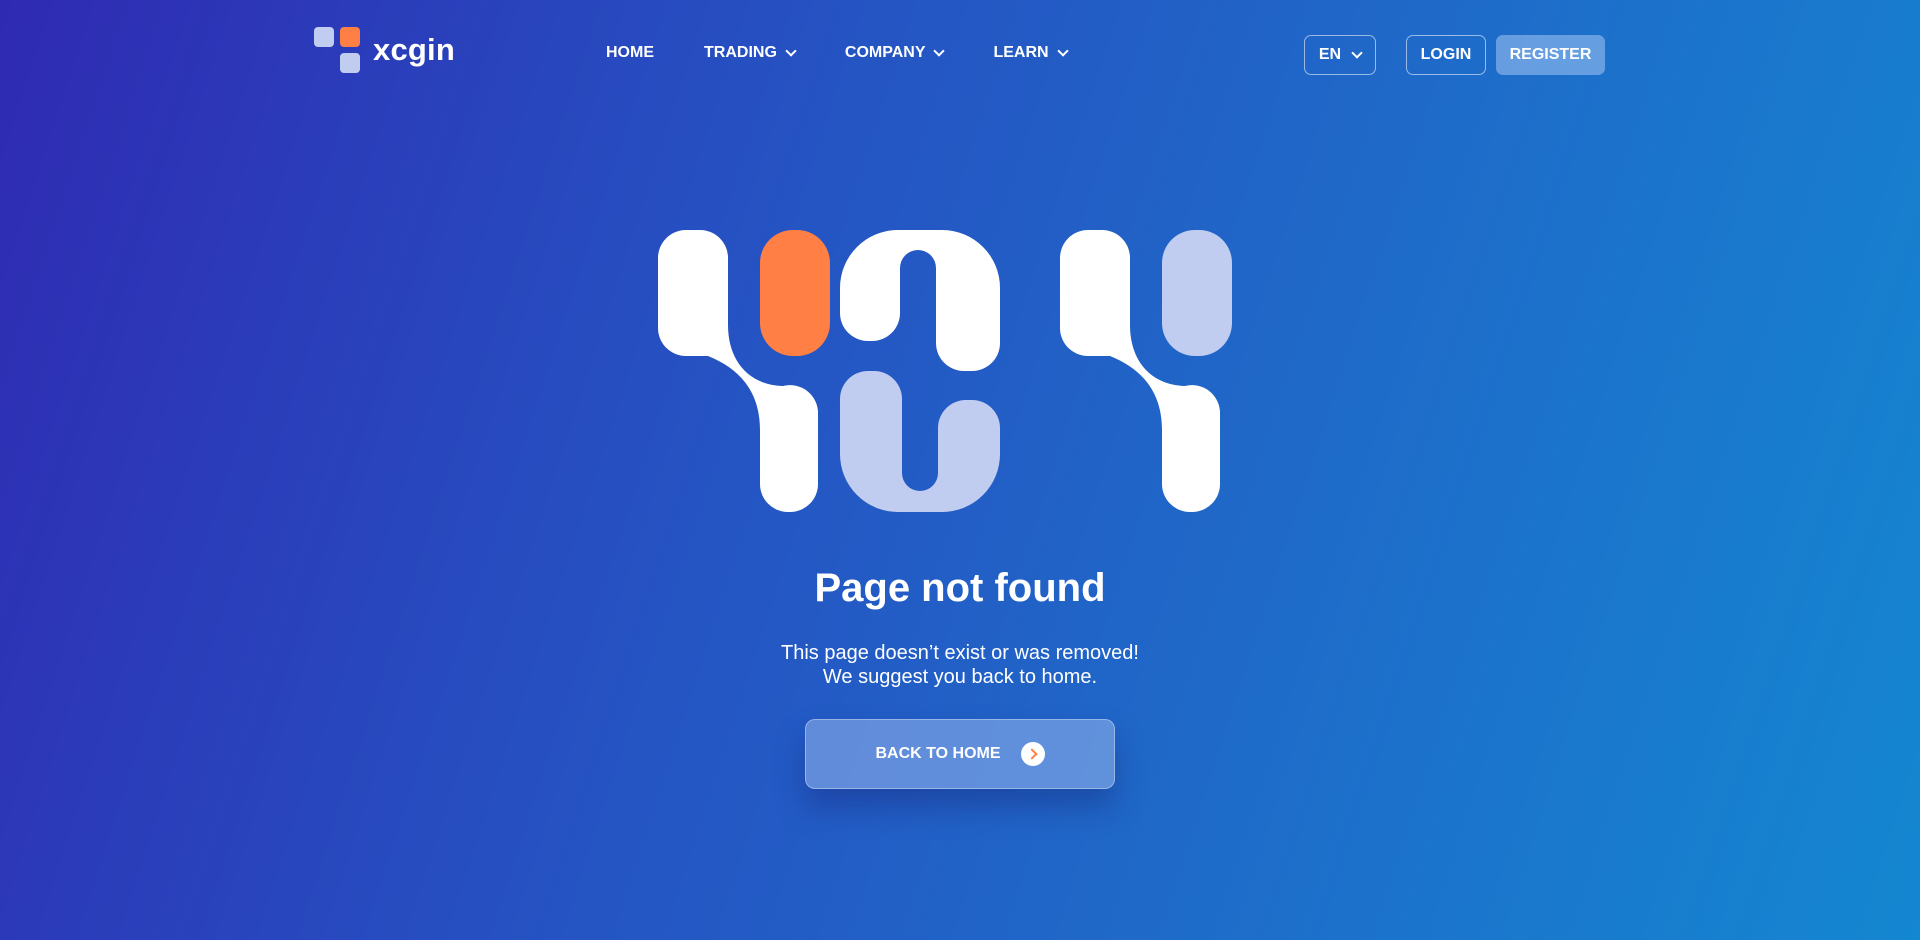 Image resolution: width=1920 pixels, height=940 pixels. What do you see at coordinates (960, 677) in the screenshot?
I see `description-line-2: We suggest you back to home.` at bounding box center [960, 677].